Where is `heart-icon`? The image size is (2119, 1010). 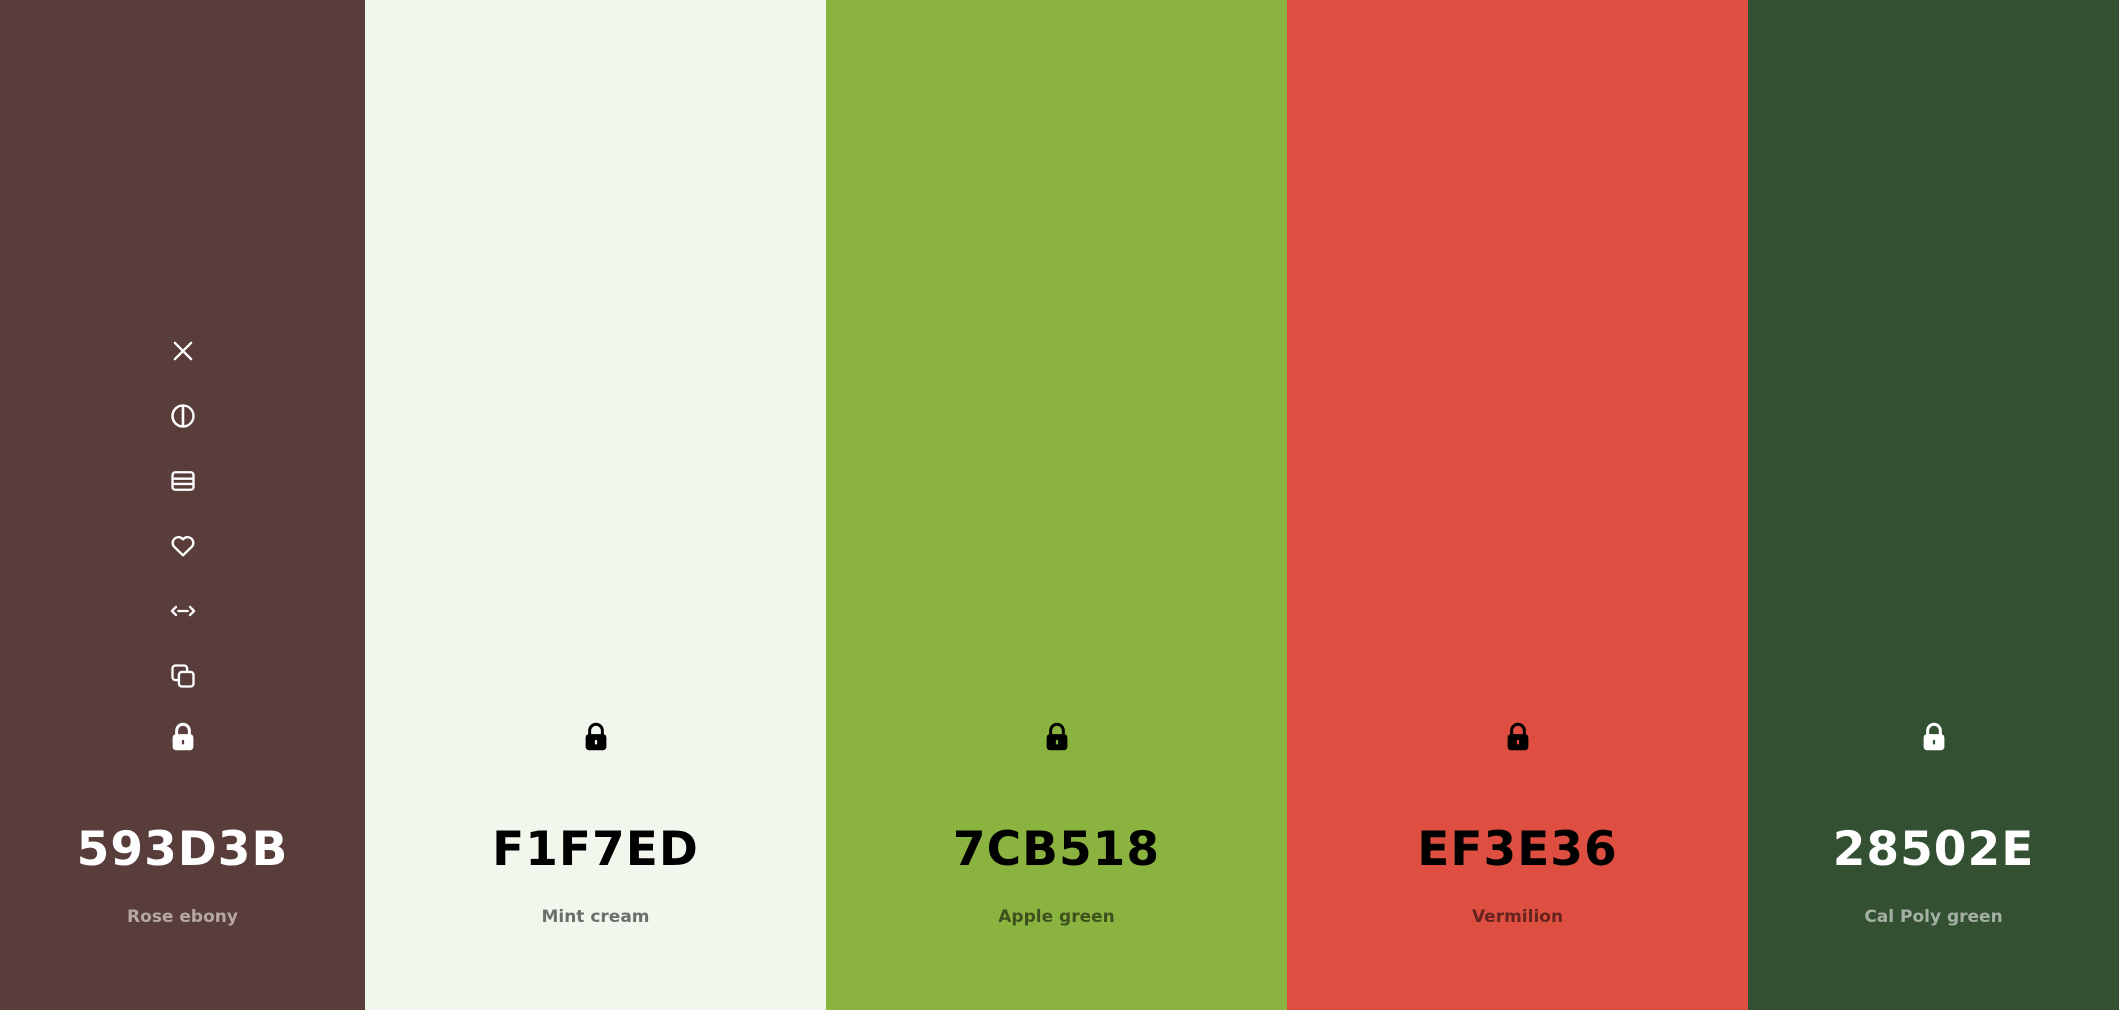
heart-icon is located at coordinates (182, 546).